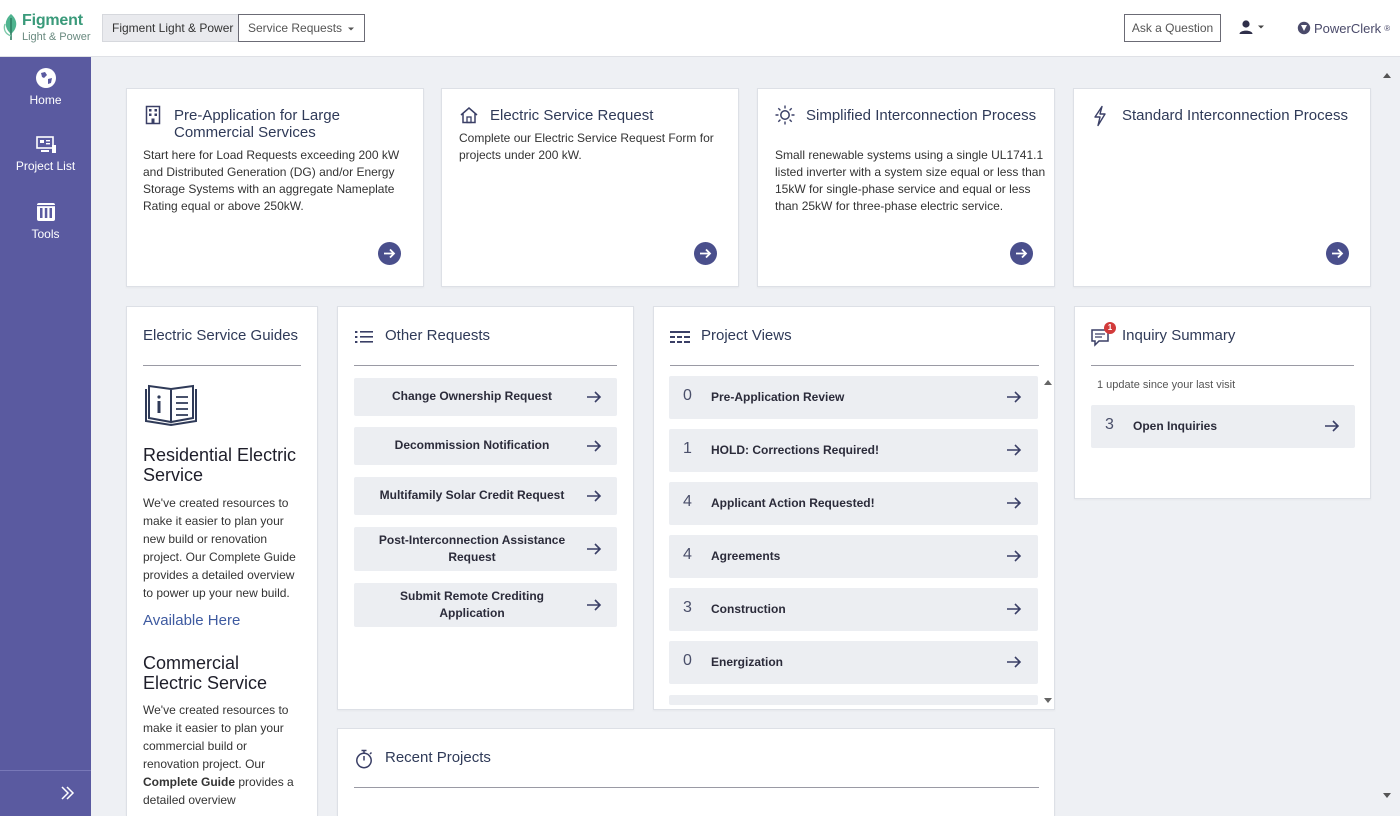  What do you see at coordinates (1222, 187) in the screenshot?
I see `card-standard-interconnection: Standard Interconnection Process` at bounding box center [1222, 187].